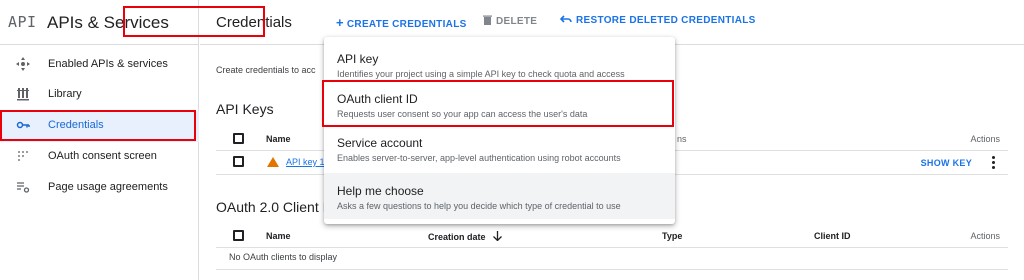 The height and width of the screenshot is (280, 1024). I want to click on page-description: Create credentials to acc, so click(266, 70).